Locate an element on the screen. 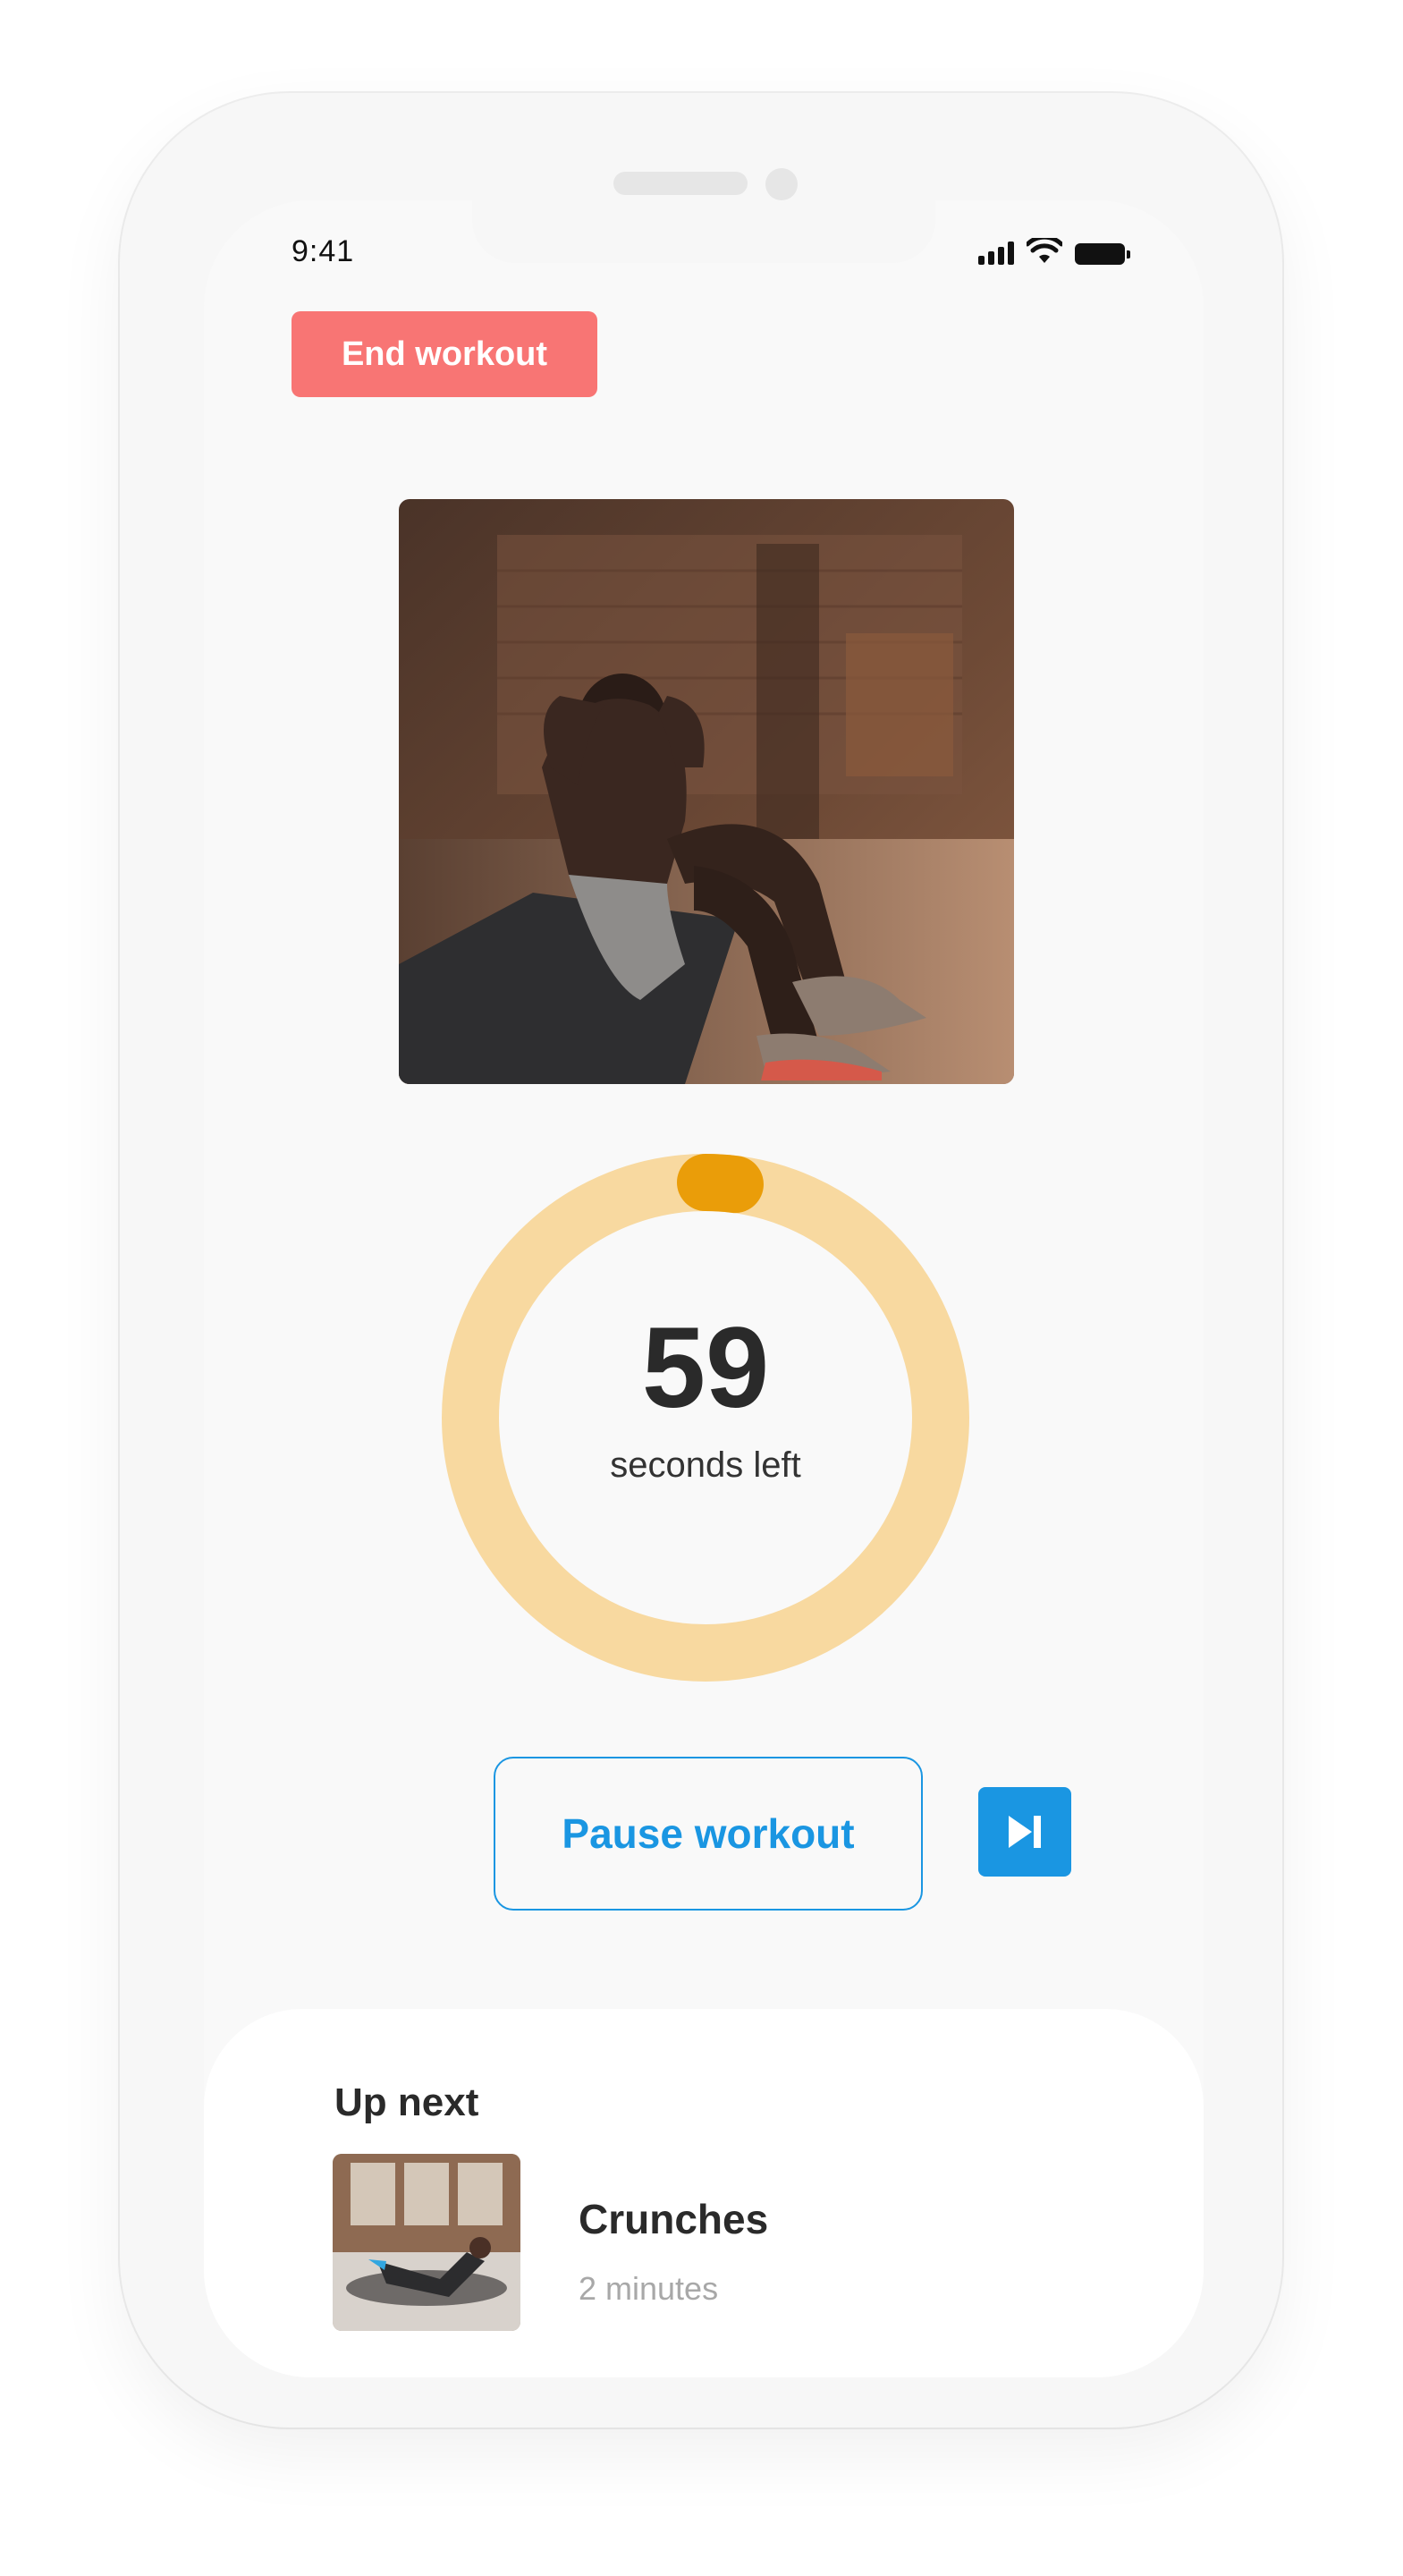 The image size is (1403, 2576). notch is located at coordinates (703, 231).